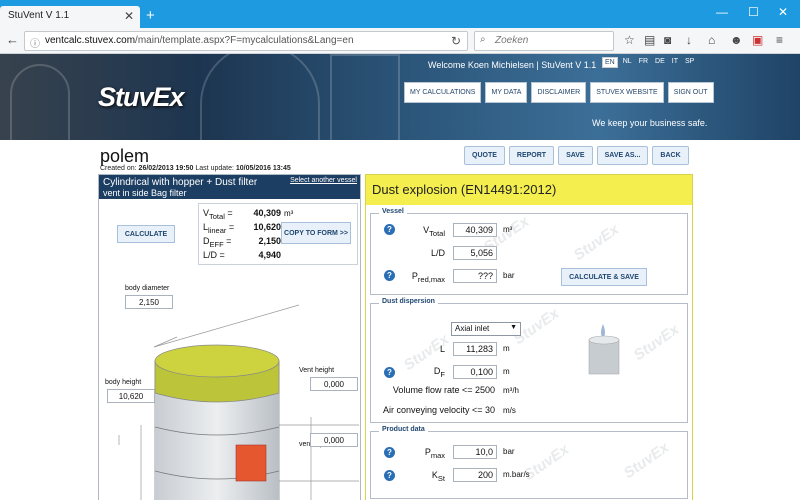  I want to click on body-height-label: body height, so click(123, 382).